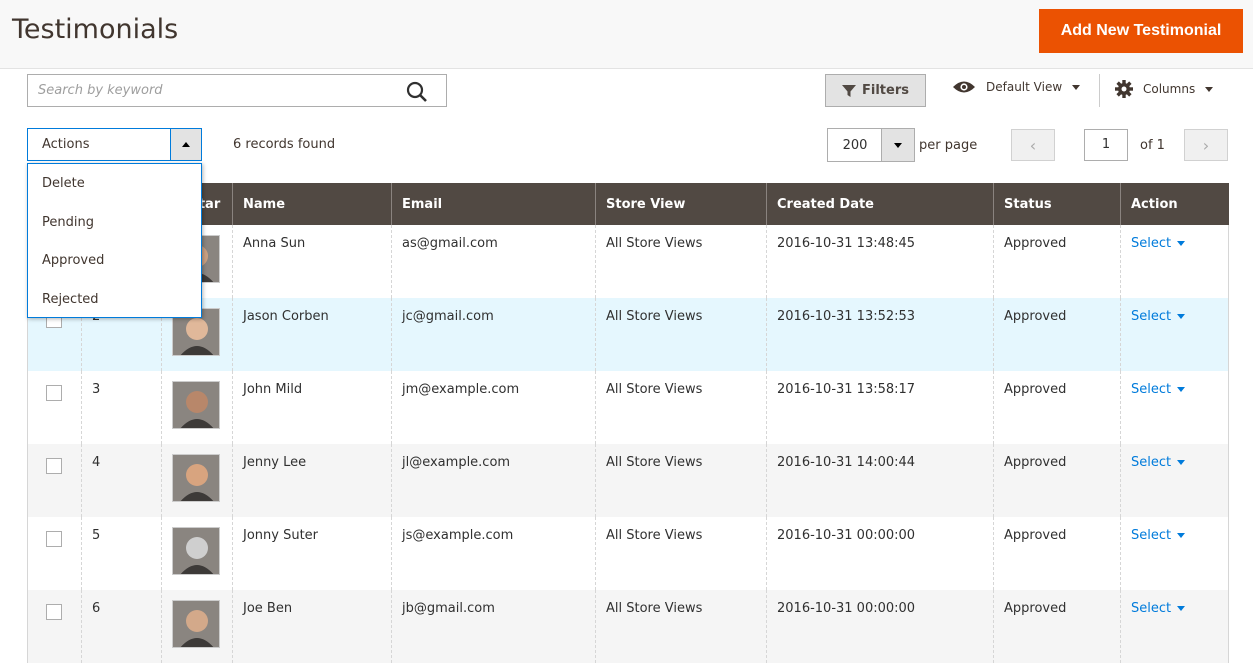 This screenshot has width=1253, height=663. What do you see at coordinates (493, 204) in the screenshot?
I see `column-header-email: Email` at bounding box center [493, 204].